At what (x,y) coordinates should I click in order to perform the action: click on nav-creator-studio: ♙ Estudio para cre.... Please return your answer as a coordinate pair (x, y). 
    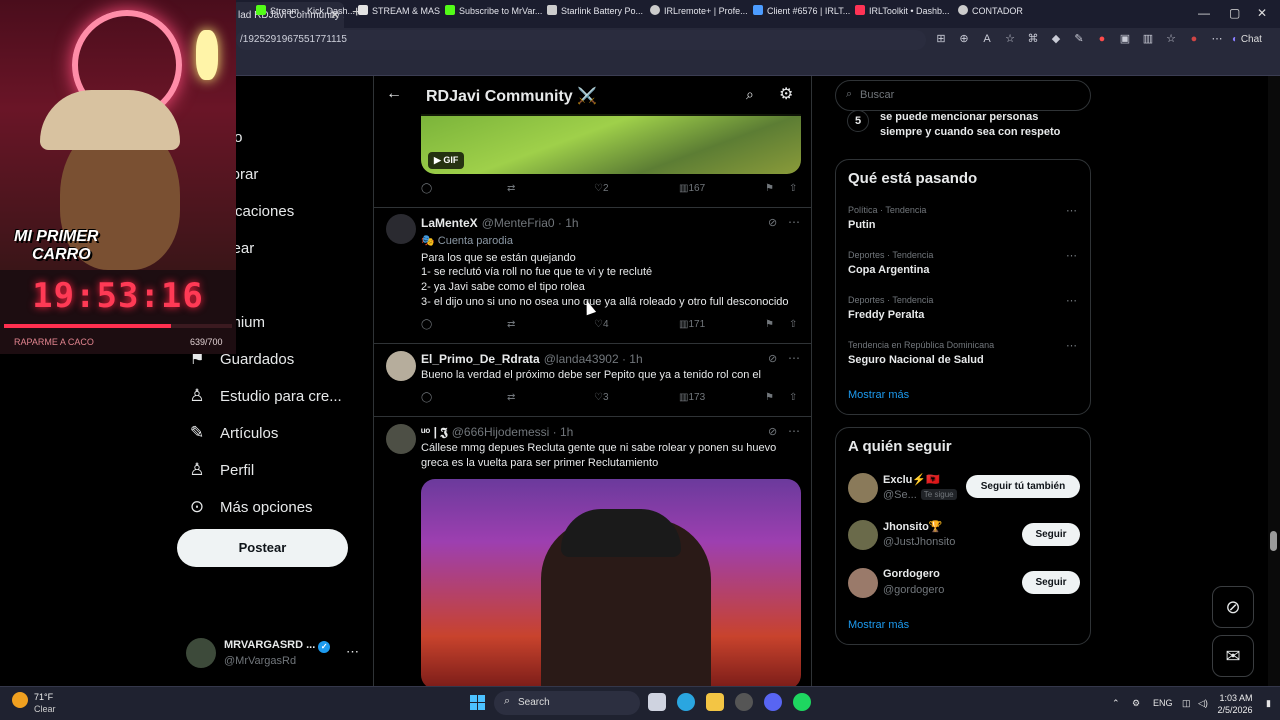
    Looking at the image, I should click on (263, 396).